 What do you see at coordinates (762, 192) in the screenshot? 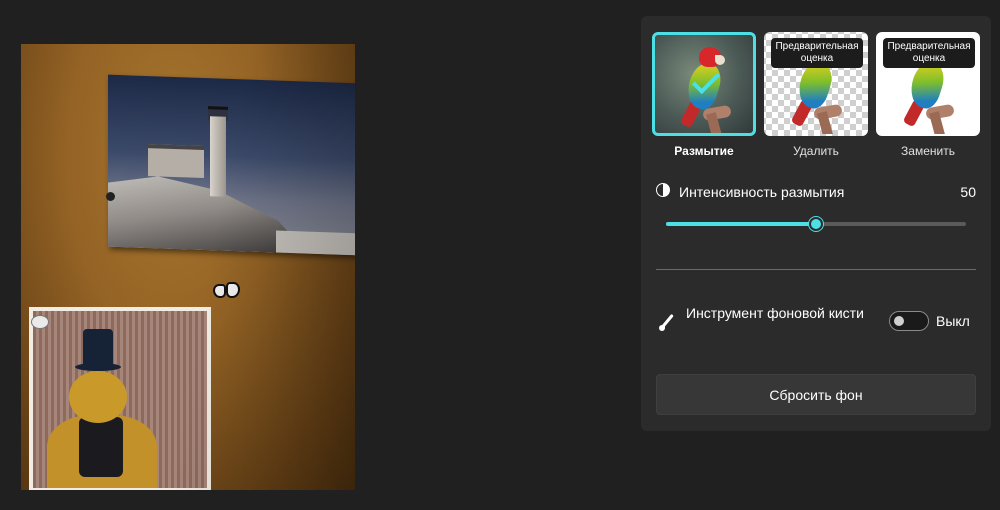
I see `blur-intensity-label: Интенсивность размытия` at bounding box center [762, 192].